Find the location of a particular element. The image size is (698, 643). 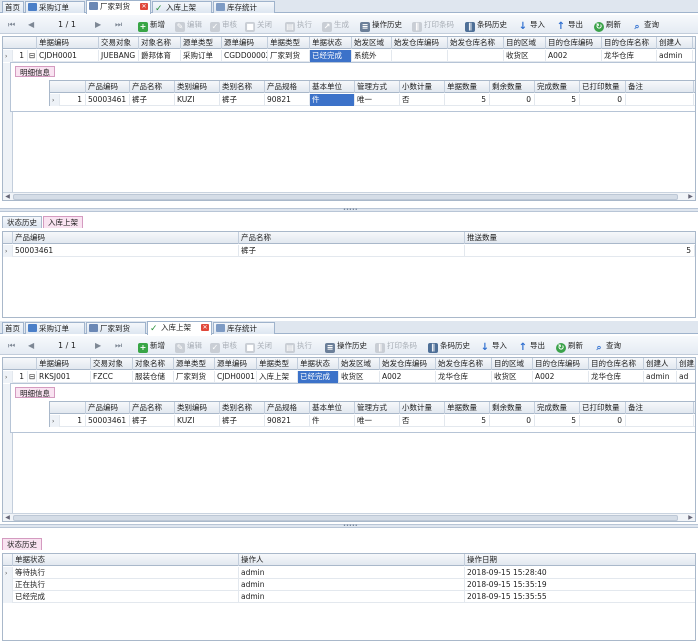

tab-purchase-order: 采购订单 is located at coordinates (55, 328).